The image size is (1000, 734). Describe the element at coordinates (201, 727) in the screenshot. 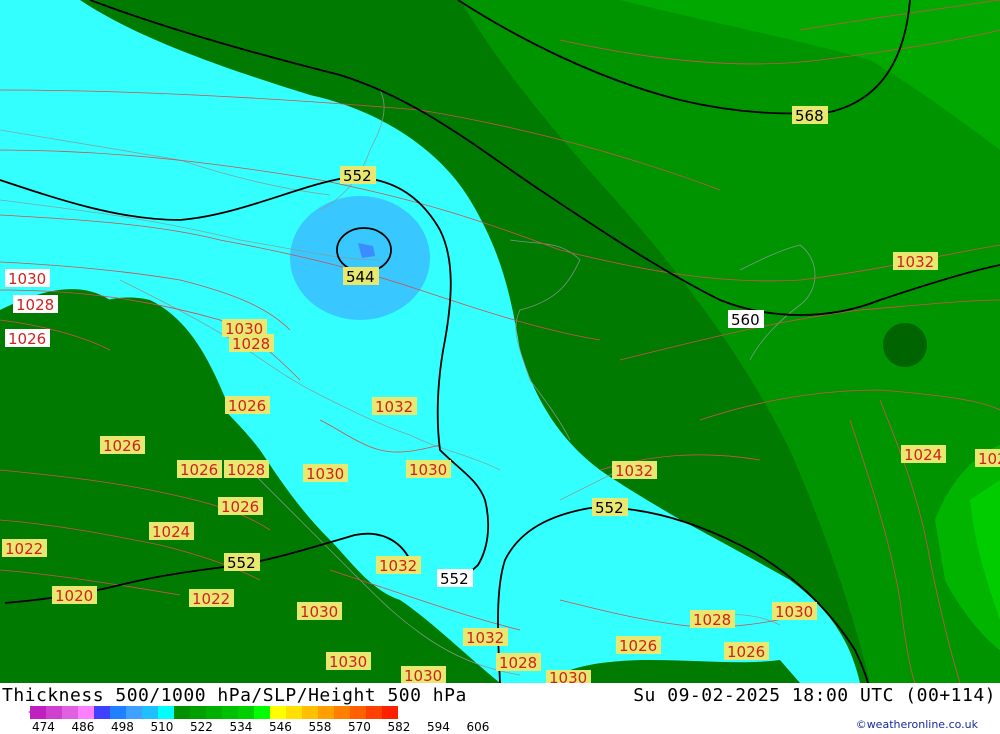

I see `color-scale-tick: 522` at that location.